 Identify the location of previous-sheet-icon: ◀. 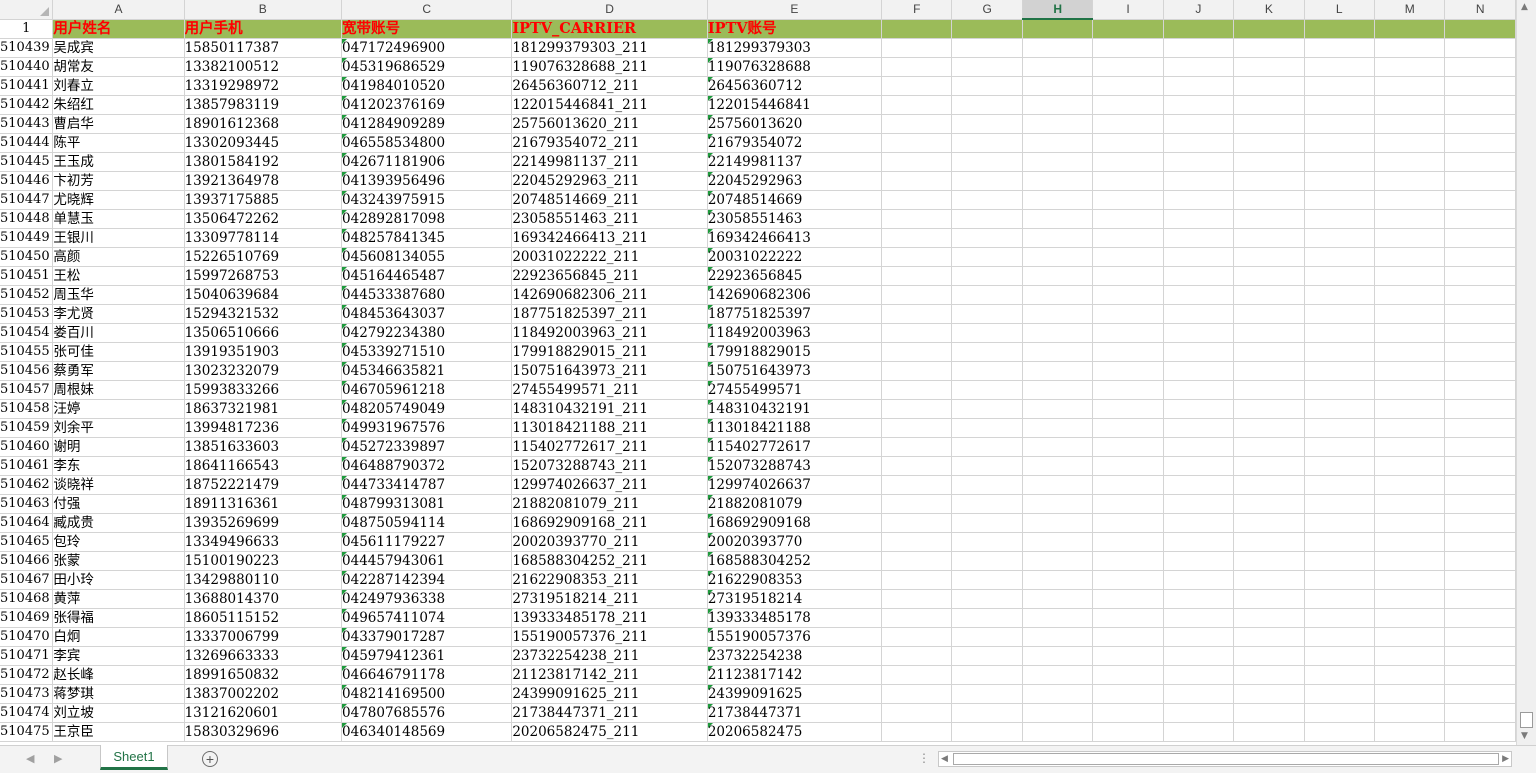
(30, 758).